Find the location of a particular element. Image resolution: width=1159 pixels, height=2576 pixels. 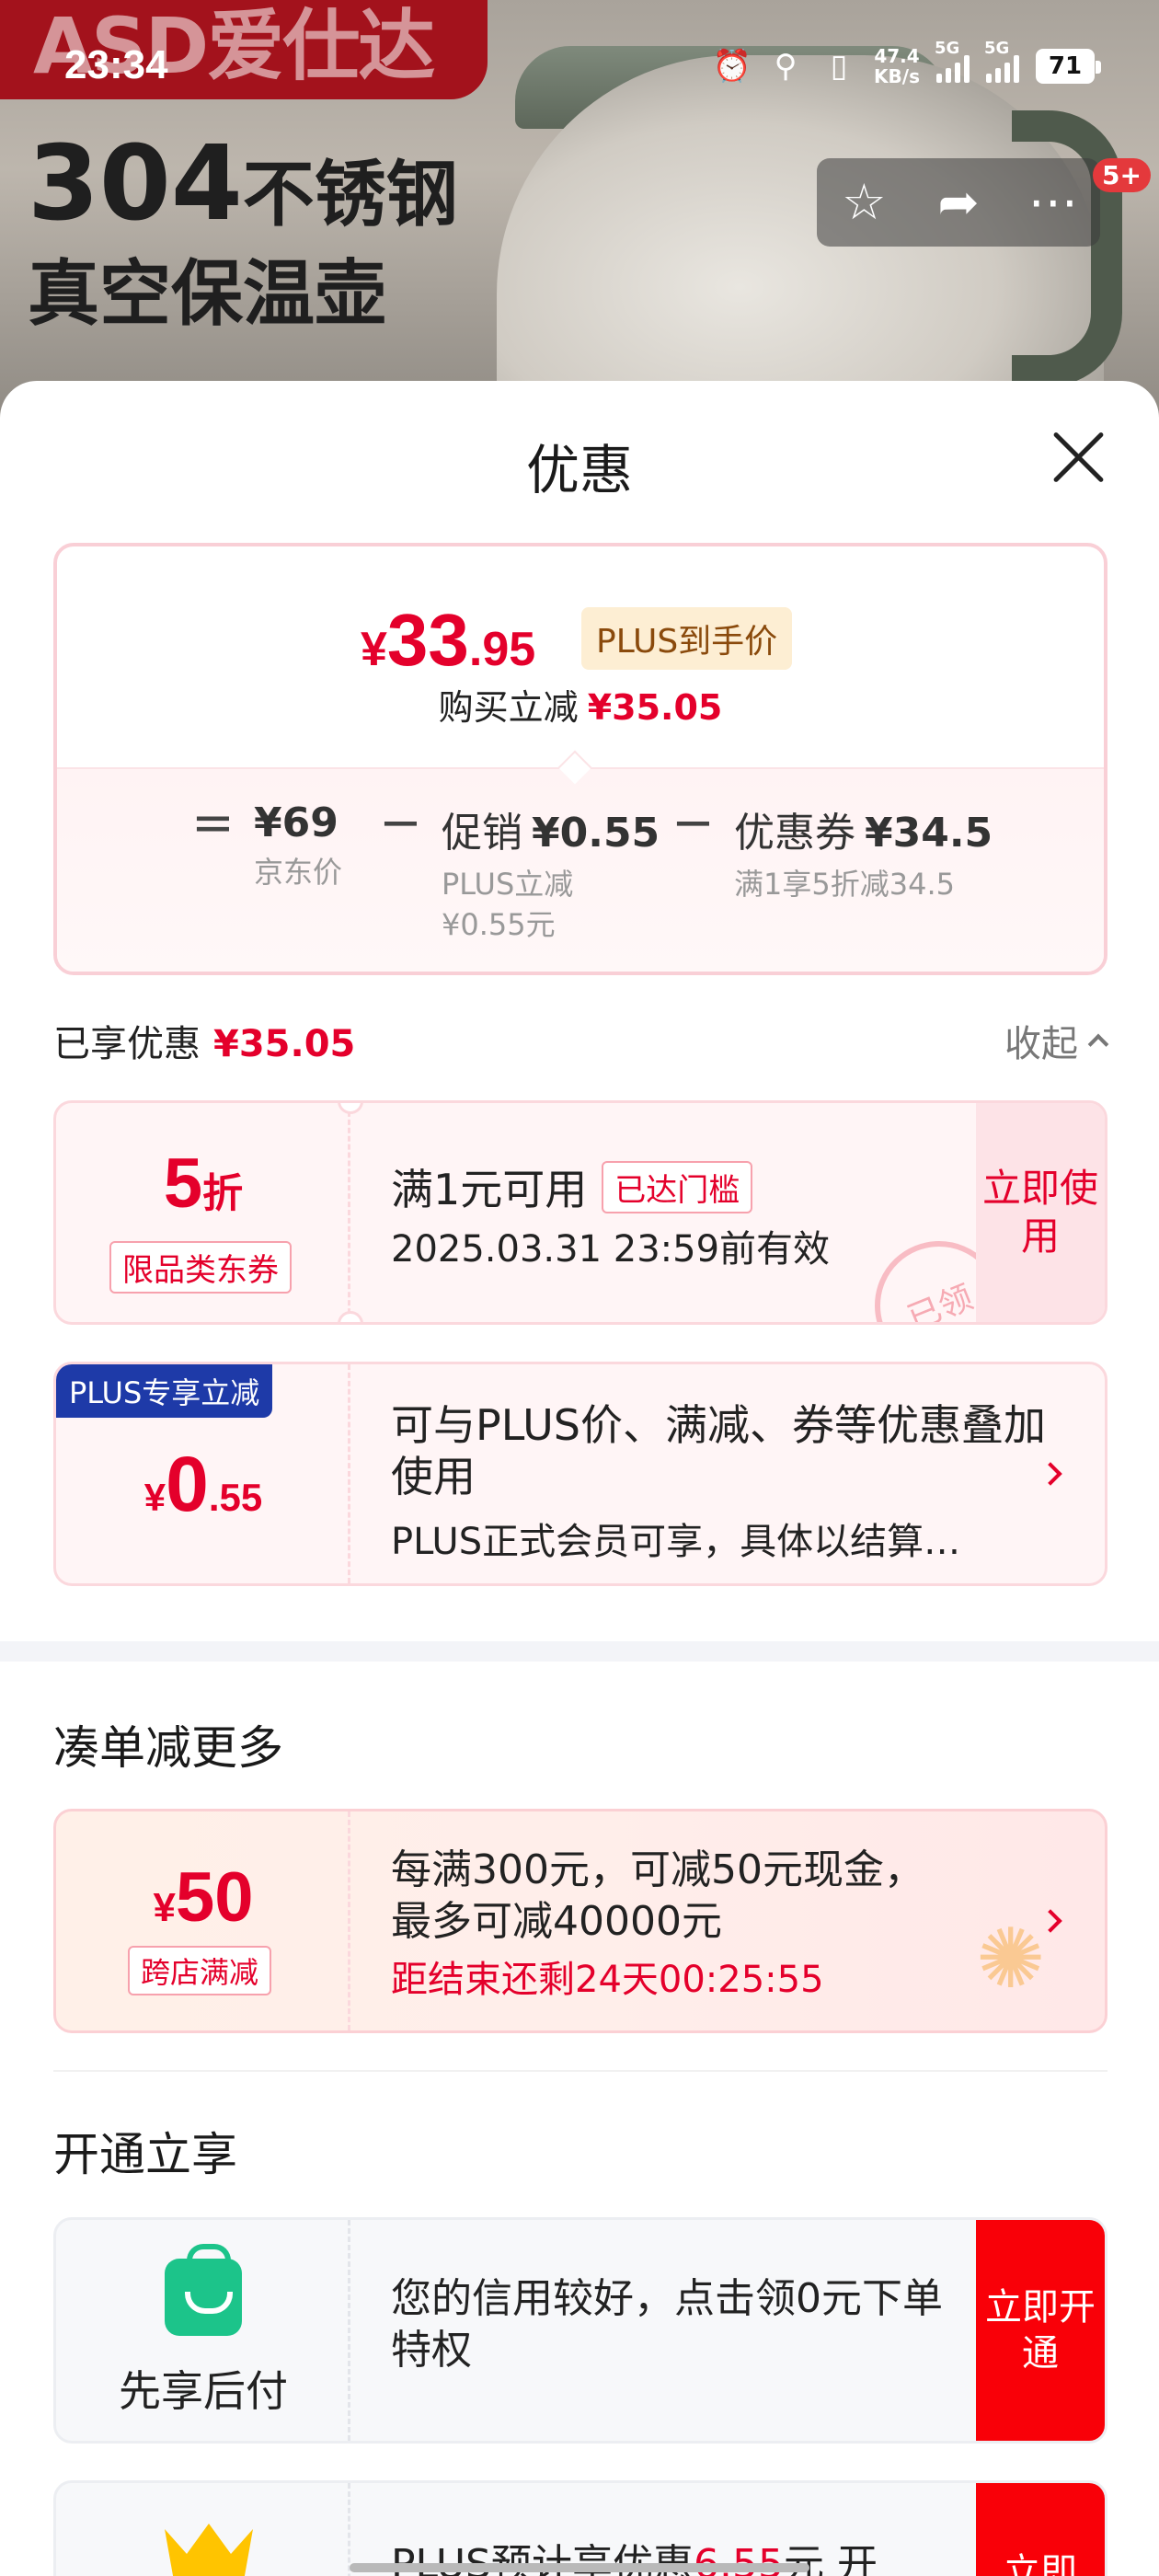

message-badge: 5+ is located at coordinates (1122, 175).